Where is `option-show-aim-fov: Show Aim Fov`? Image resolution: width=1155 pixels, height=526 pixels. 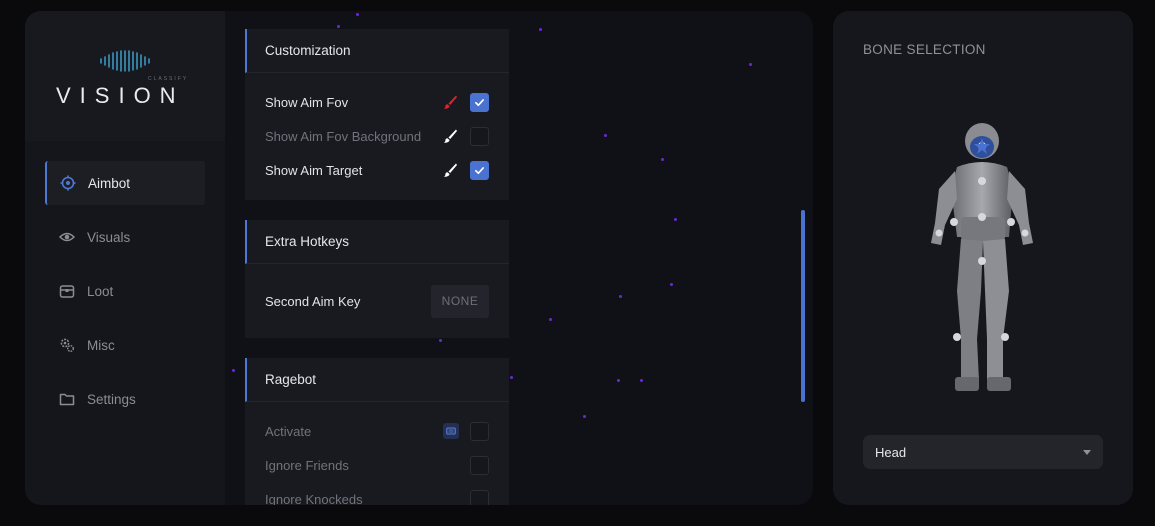
option-show-aim-fov: Show Aim Fov is located at coordinates (377, 102).